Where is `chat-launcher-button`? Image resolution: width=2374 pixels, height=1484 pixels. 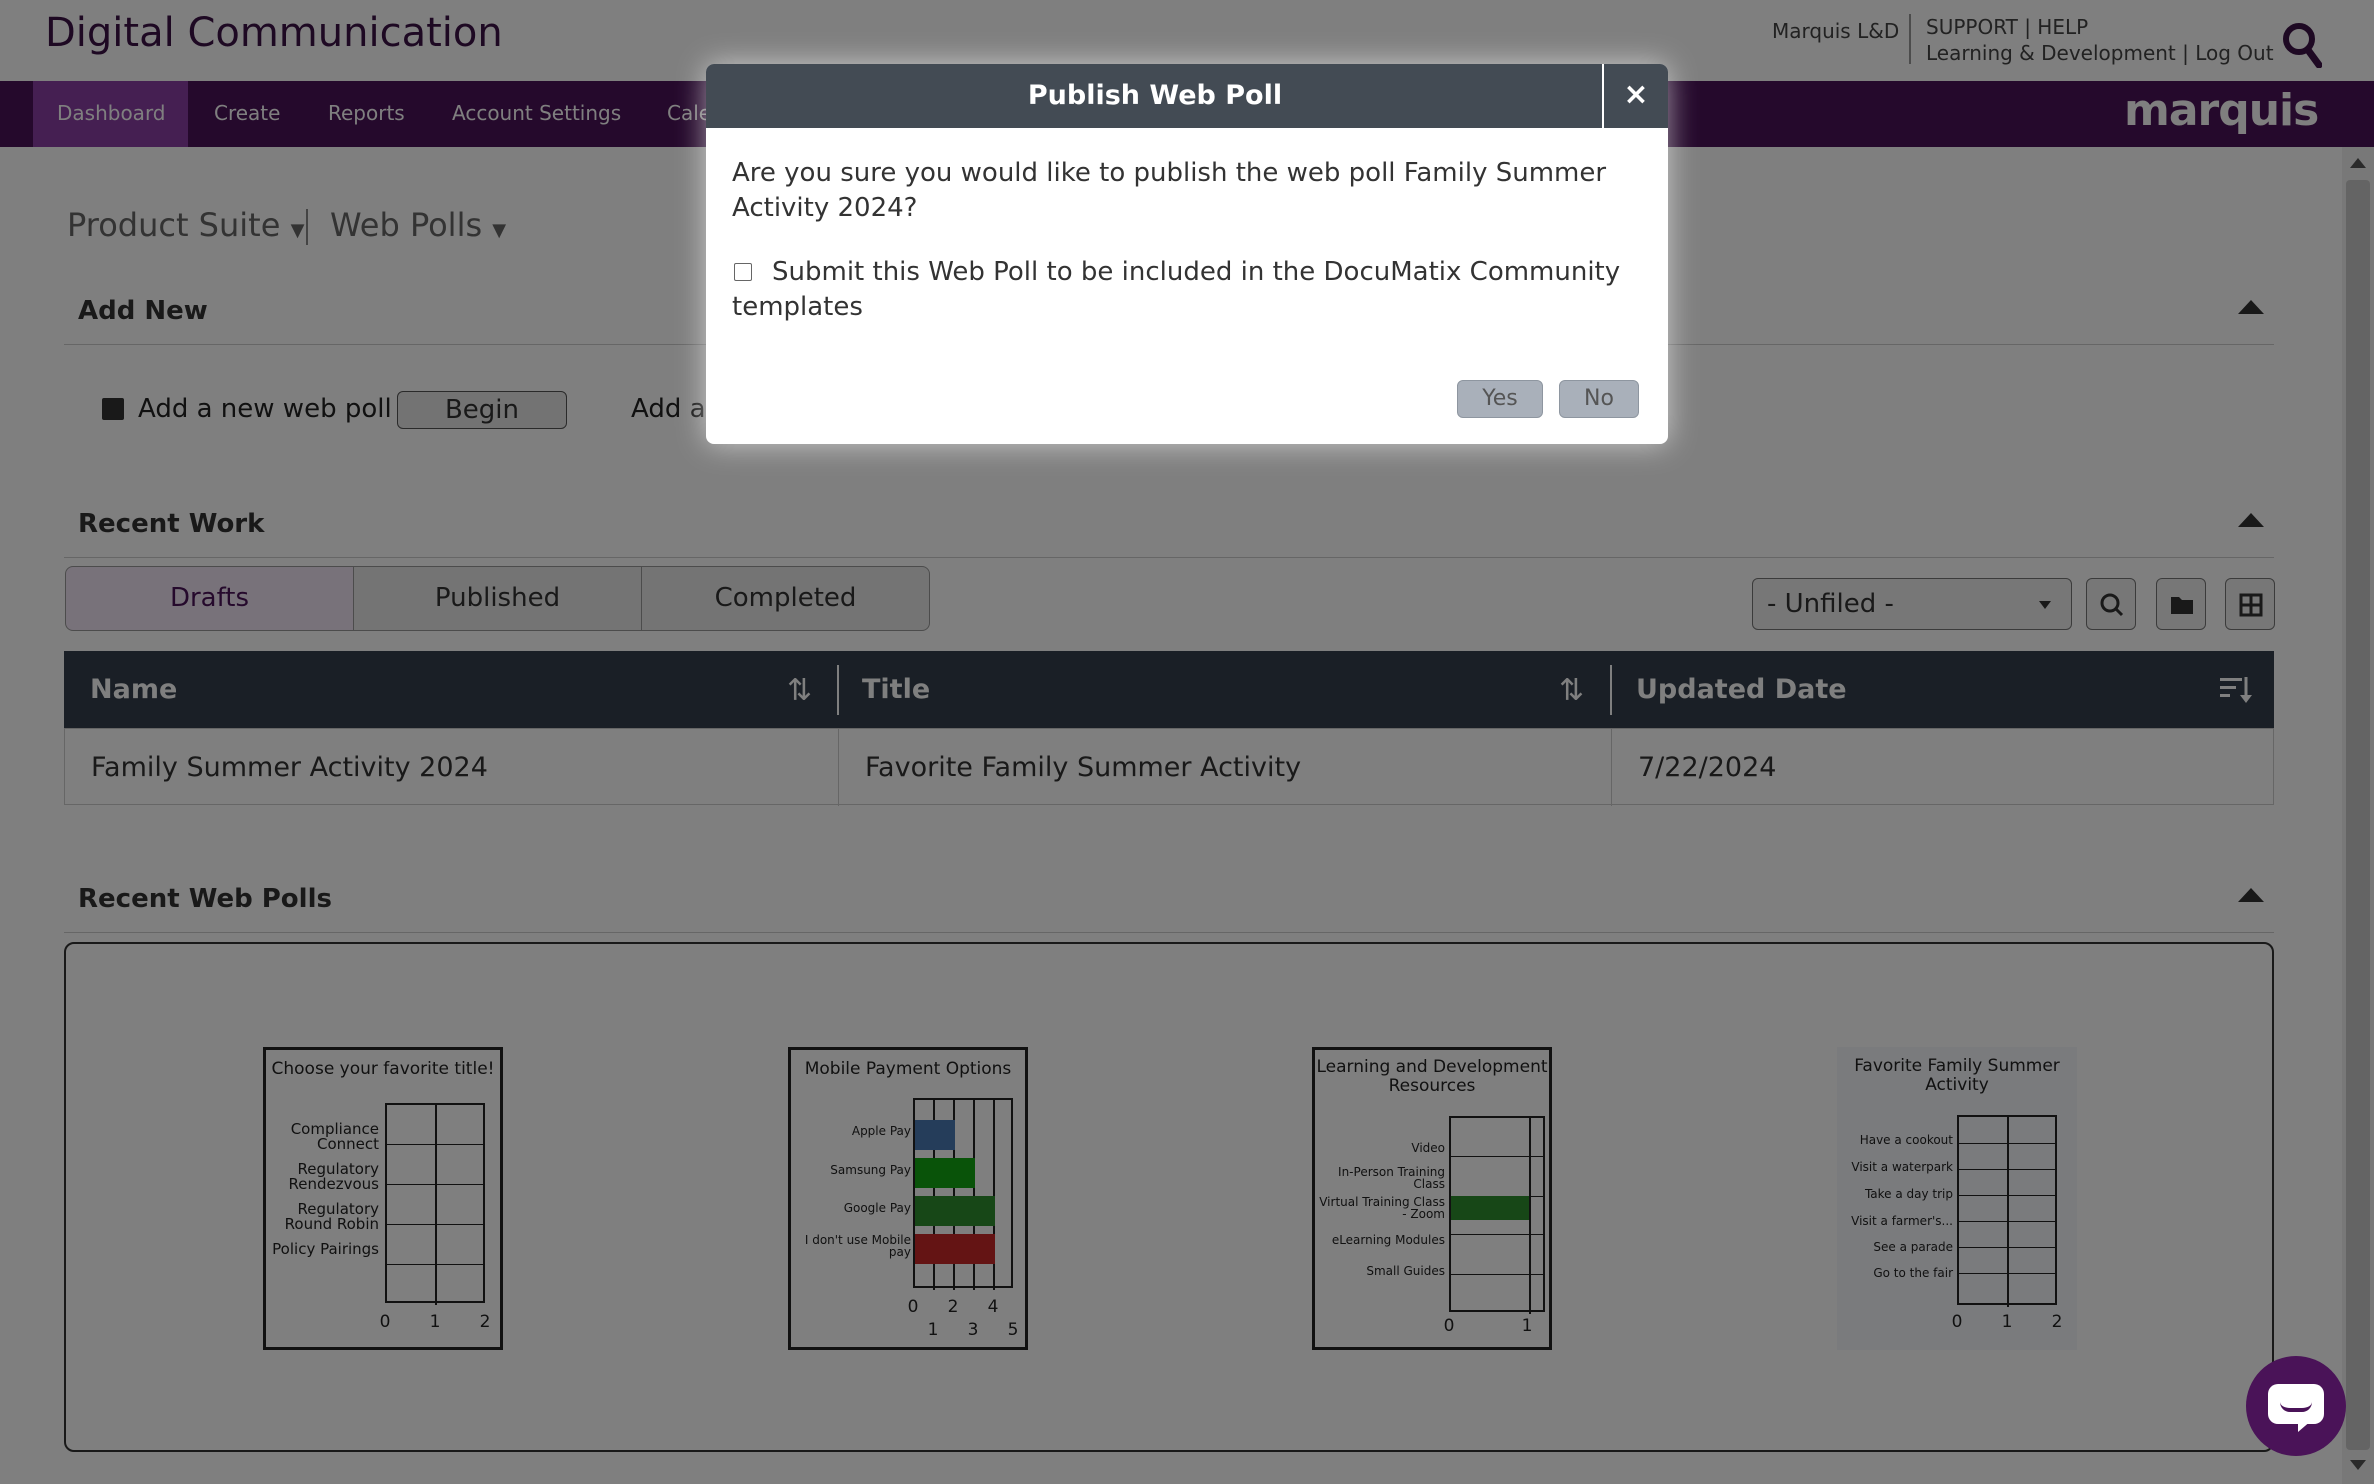 chat-launcher-button is located at coordinates (2296, 1406).